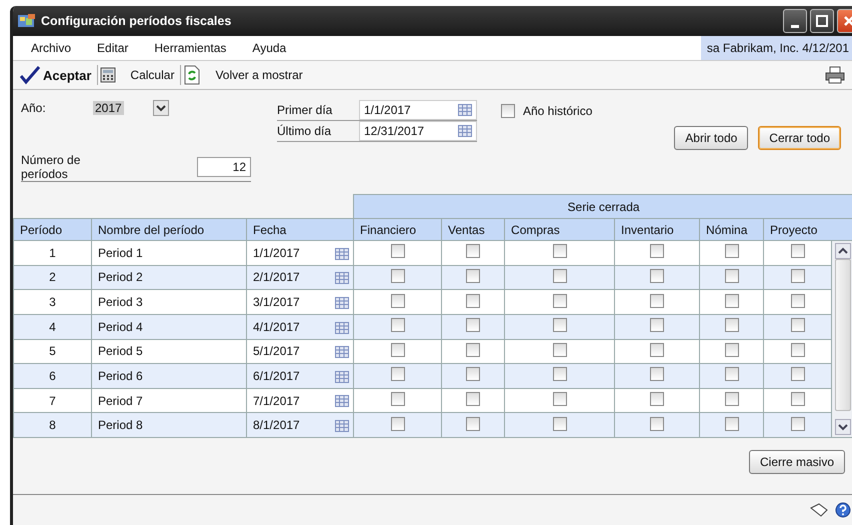 This screenshot has height=525, width=852. Describe the element at coordinates (224, 167) in the screenshot. I see `periods-field: 12` at that location.